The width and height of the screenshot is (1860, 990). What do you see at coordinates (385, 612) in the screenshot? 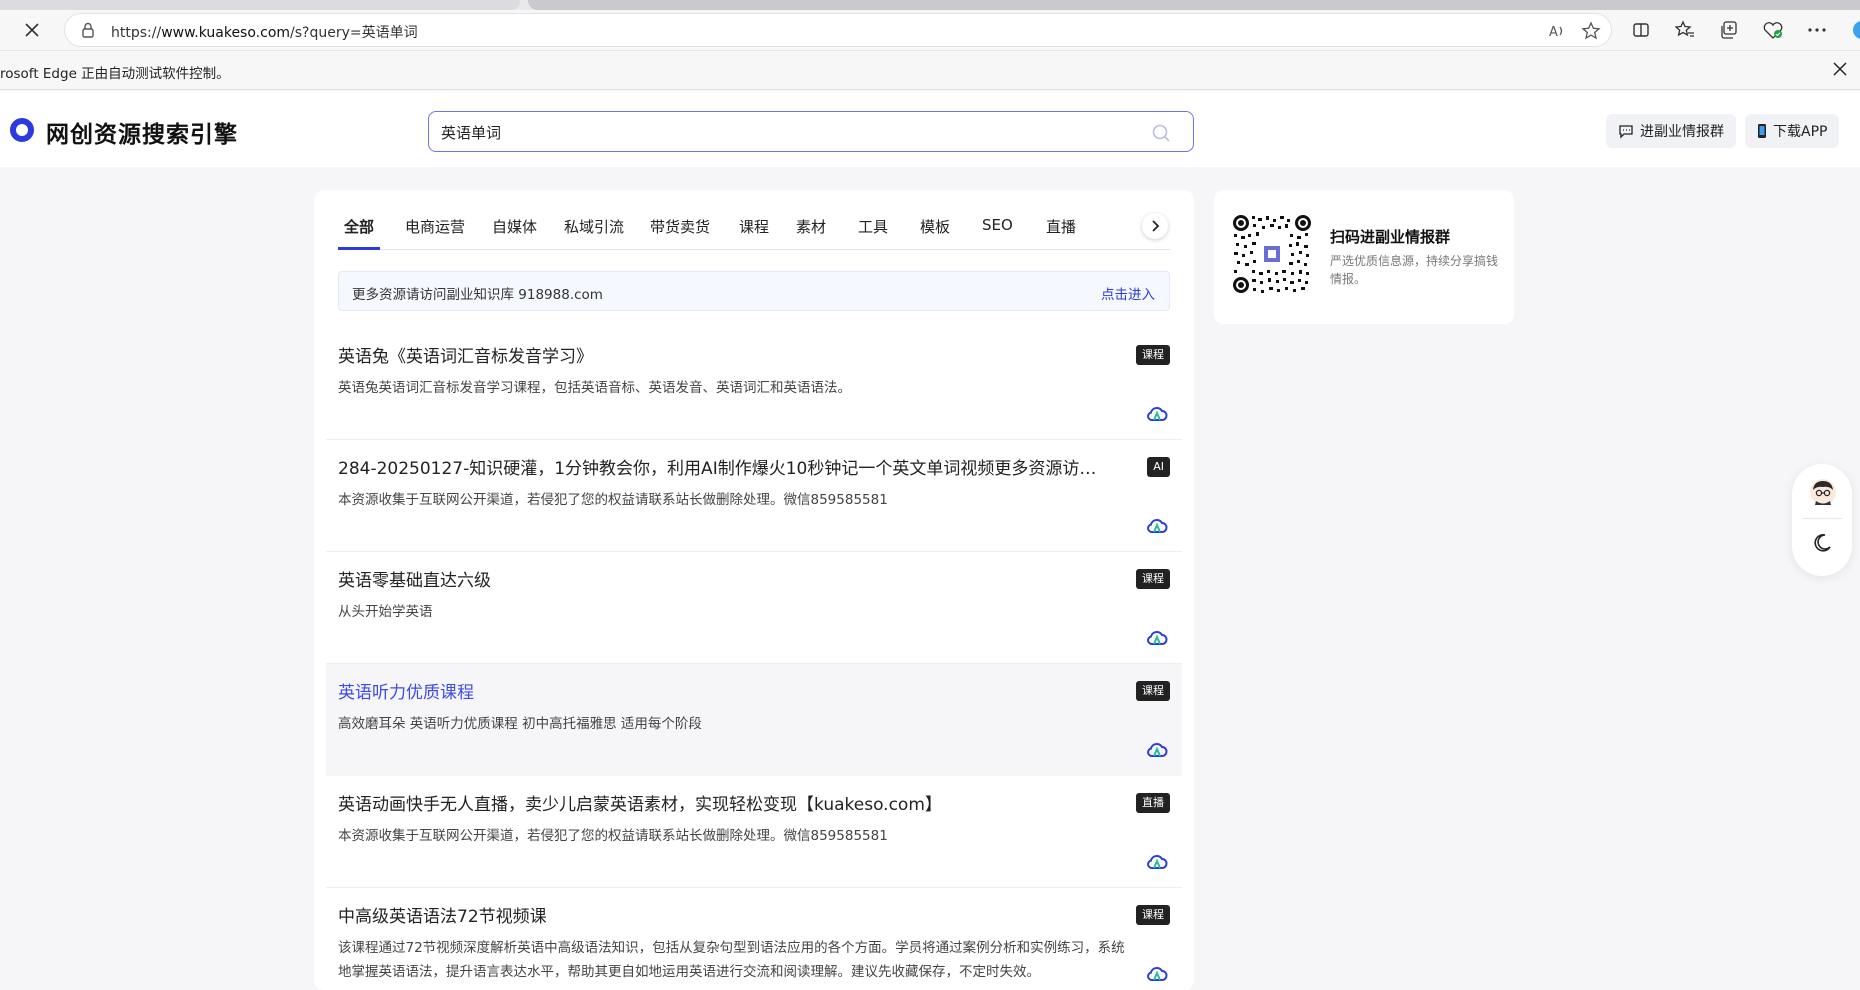
I see `result-desc: 从头开始学英语` at bounding box center [385, 612].